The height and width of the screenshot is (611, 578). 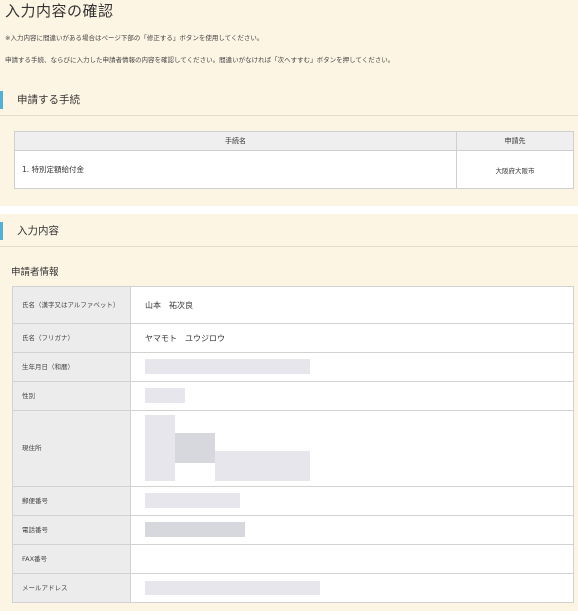 I want to click on field-label-phone: 電話番号, so click(x=71, y=530).